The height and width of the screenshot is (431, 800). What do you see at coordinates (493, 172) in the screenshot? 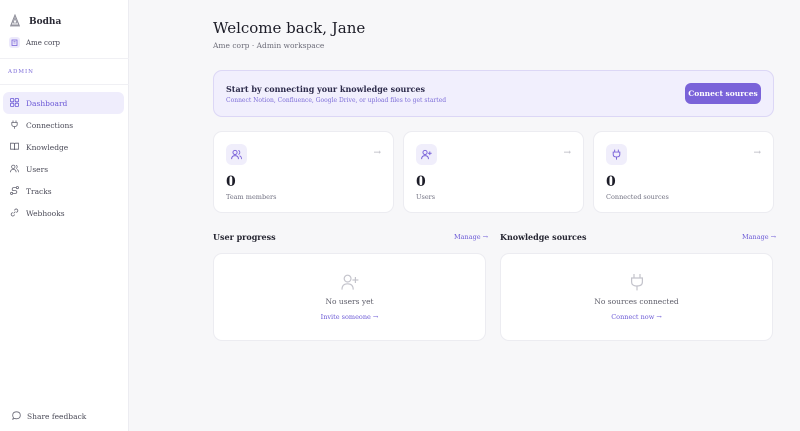
I see `stat-card-users: → 0 Users` at bounding box center [493, 172].